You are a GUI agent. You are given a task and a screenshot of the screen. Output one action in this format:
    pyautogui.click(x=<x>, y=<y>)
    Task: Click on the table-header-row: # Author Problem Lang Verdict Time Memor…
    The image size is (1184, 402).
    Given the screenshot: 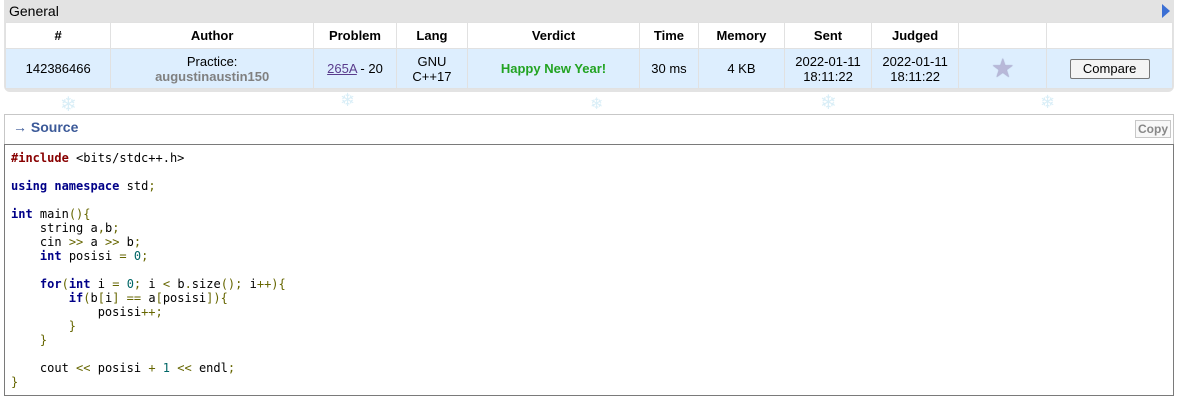 What is the action you would take?
    pyautogui.click(x=588, y=35)
    